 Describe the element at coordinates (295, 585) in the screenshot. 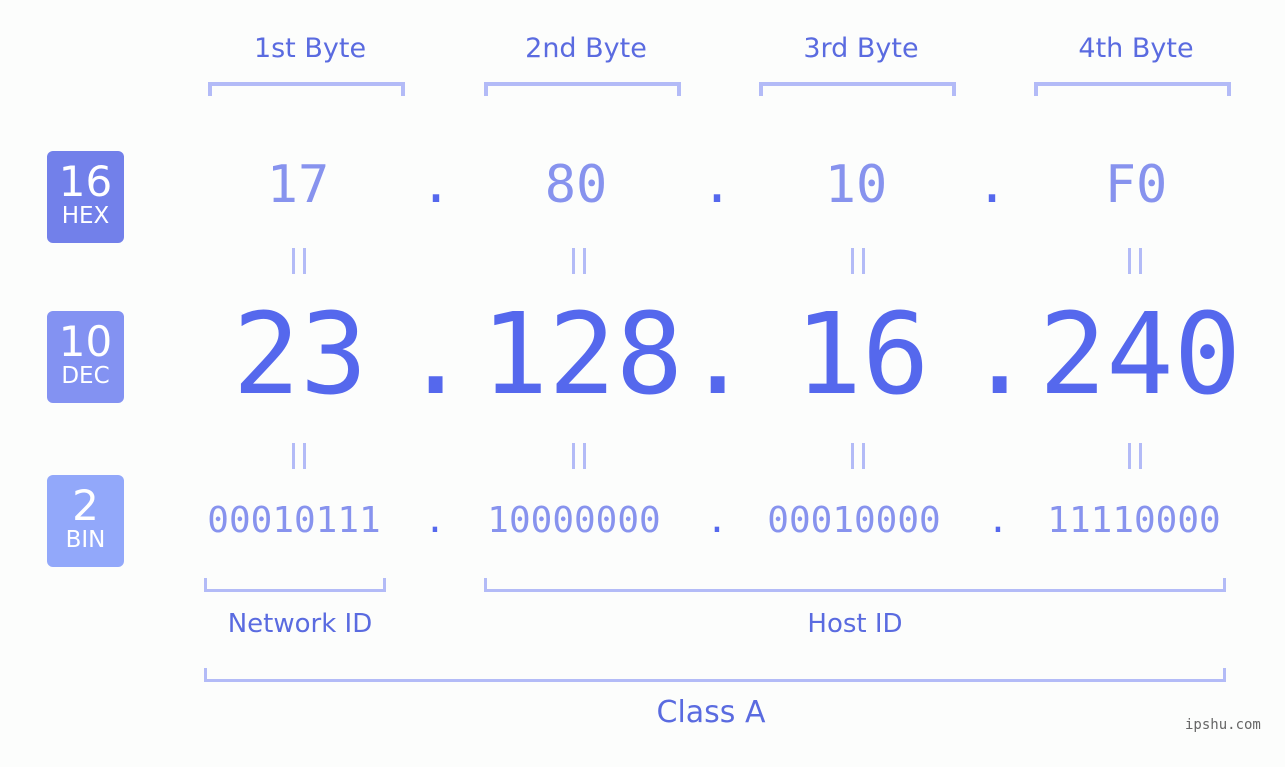

I see `network-id-bracket` at that location.